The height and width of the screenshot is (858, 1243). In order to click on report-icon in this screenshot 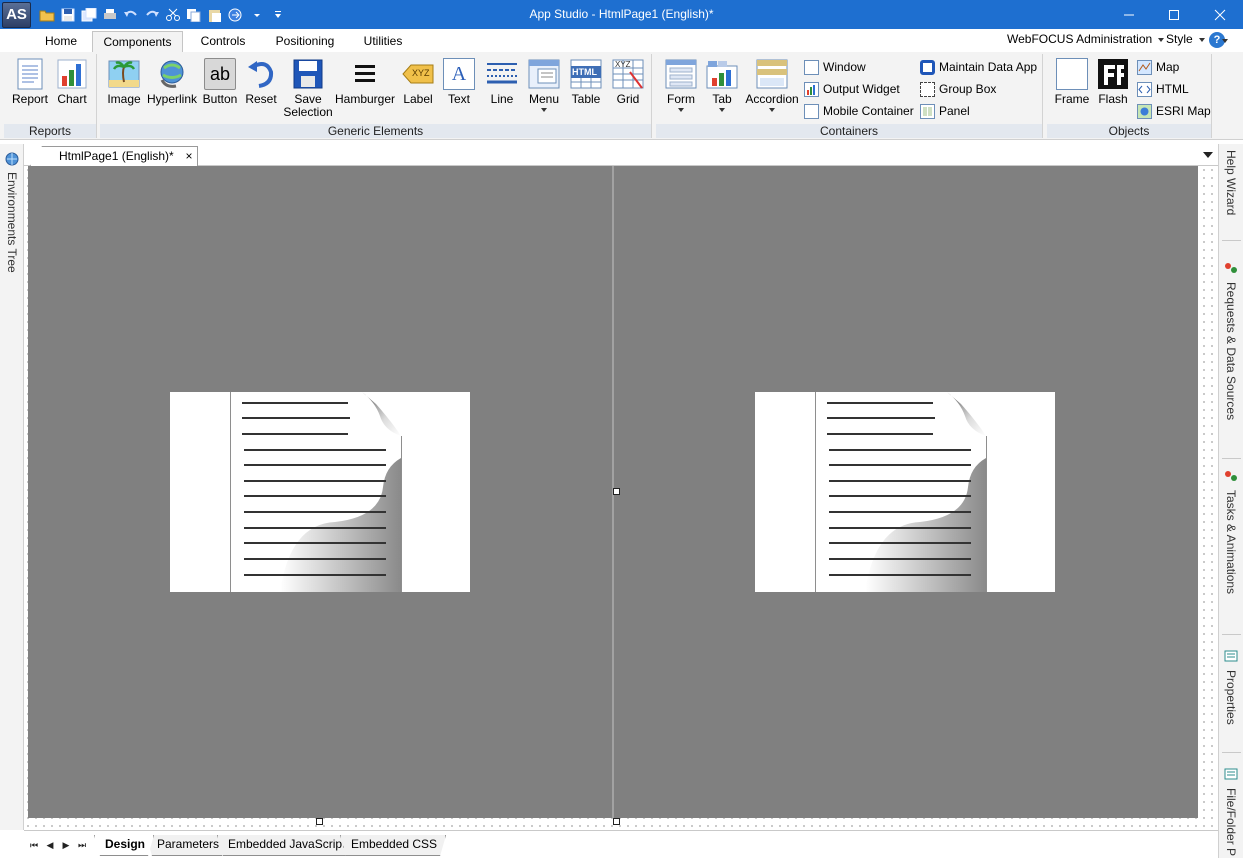, I will do `click(30, 74)`.